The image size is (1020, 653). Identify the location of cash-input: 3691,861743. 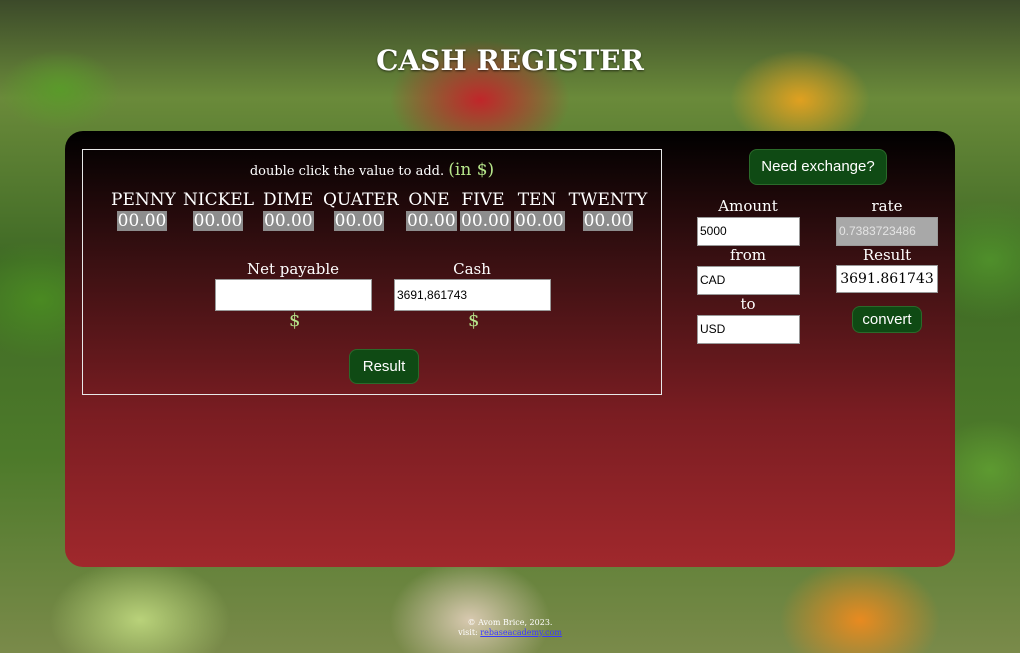
(472, 295).